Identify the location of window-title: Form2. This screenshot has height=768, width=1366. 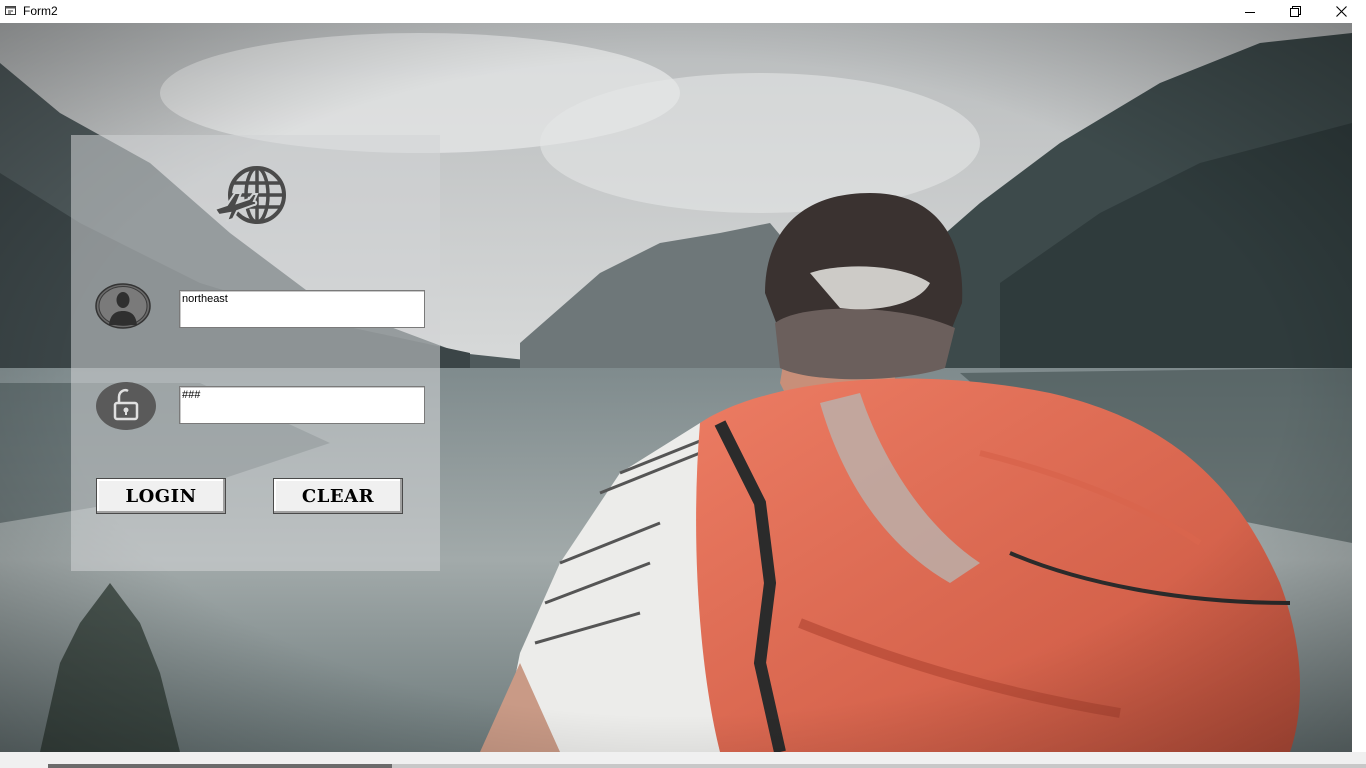
(40, 11).